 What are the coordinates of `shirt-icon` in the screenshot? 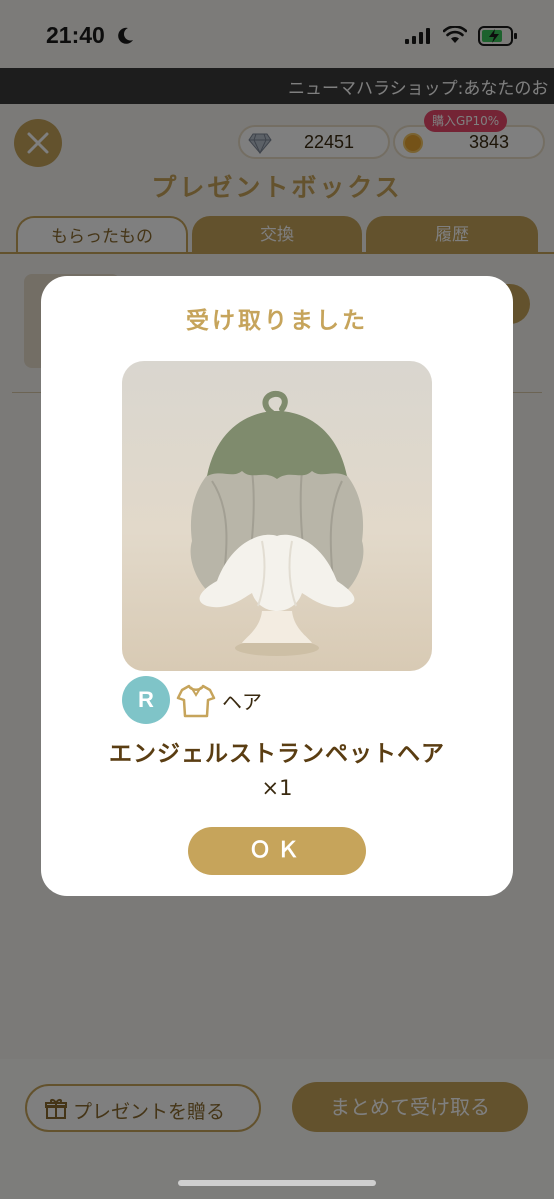 It's located at (196, 701).